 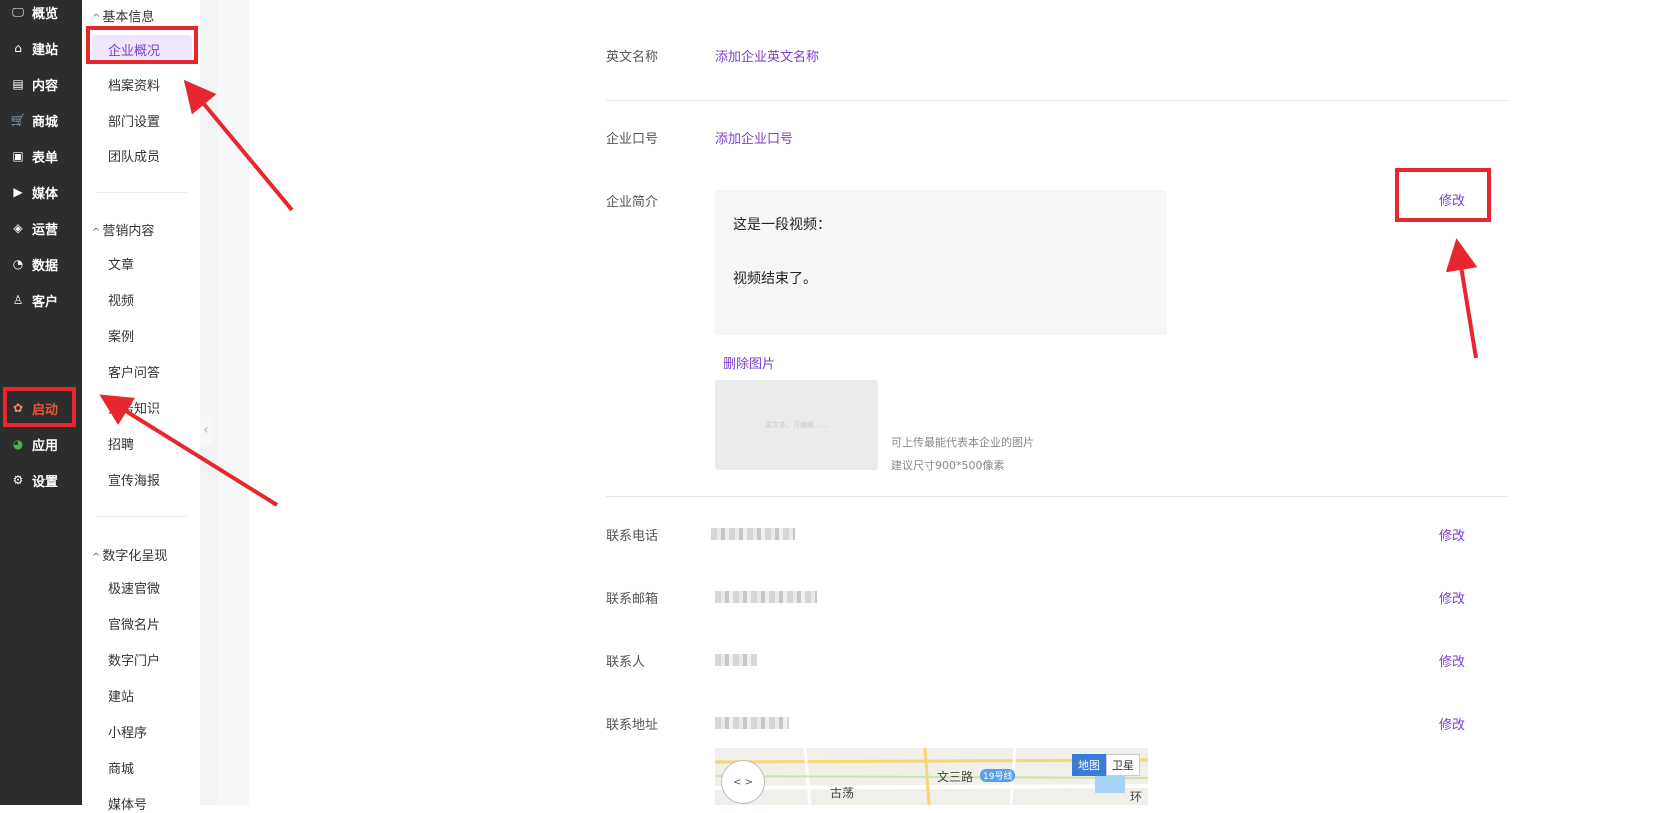 I want to click on arrow-to-launch, so click(x=189, y=450).